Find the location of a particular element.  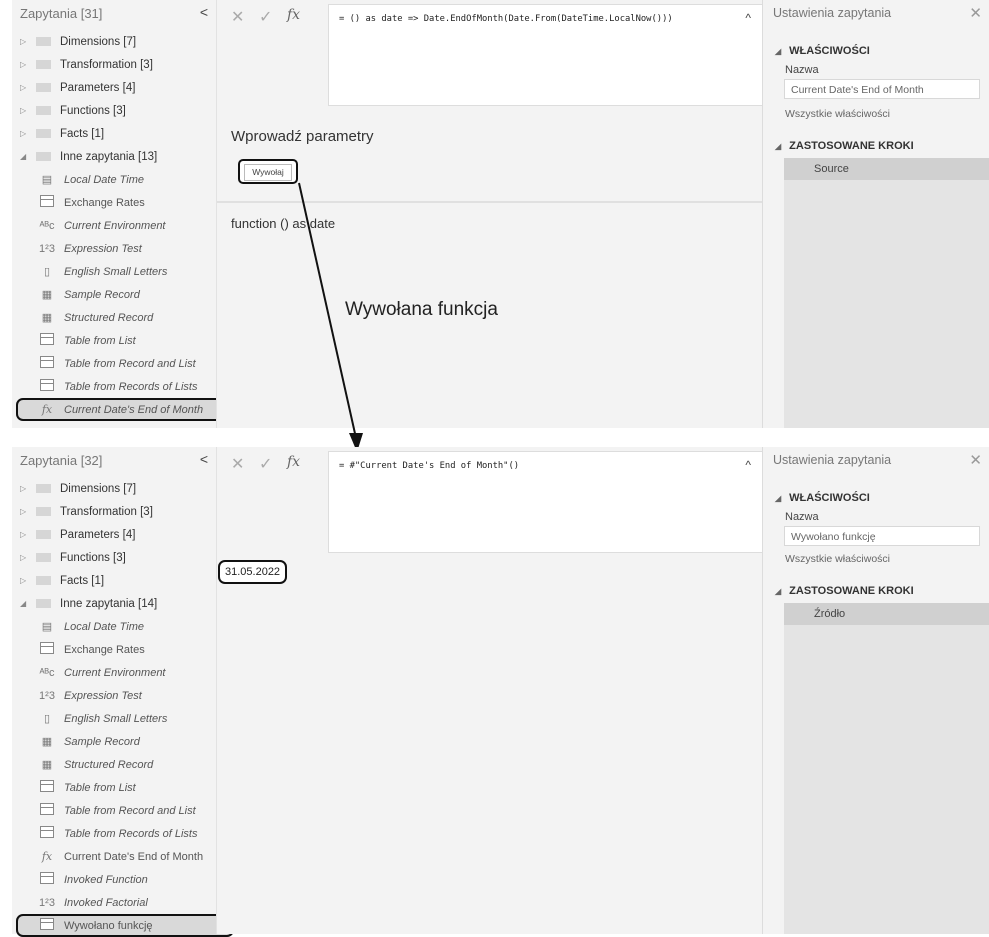

invoke-button-label: Wywołaj is located at coordinates (268, 172).